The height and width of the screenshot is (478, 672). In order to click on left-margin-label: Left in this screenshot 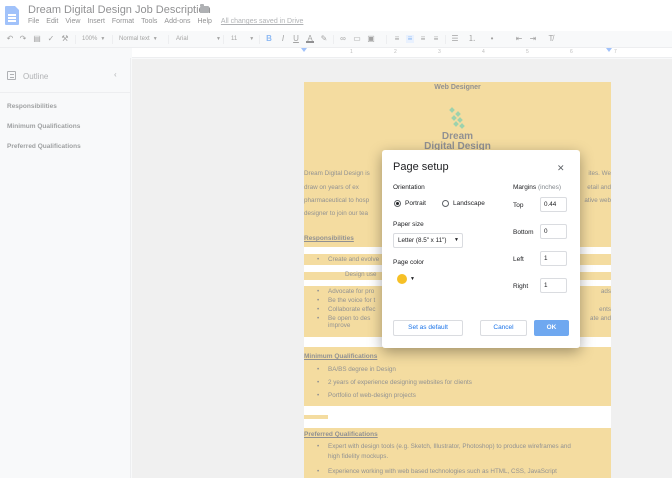, I will do `click(518, 259)`.